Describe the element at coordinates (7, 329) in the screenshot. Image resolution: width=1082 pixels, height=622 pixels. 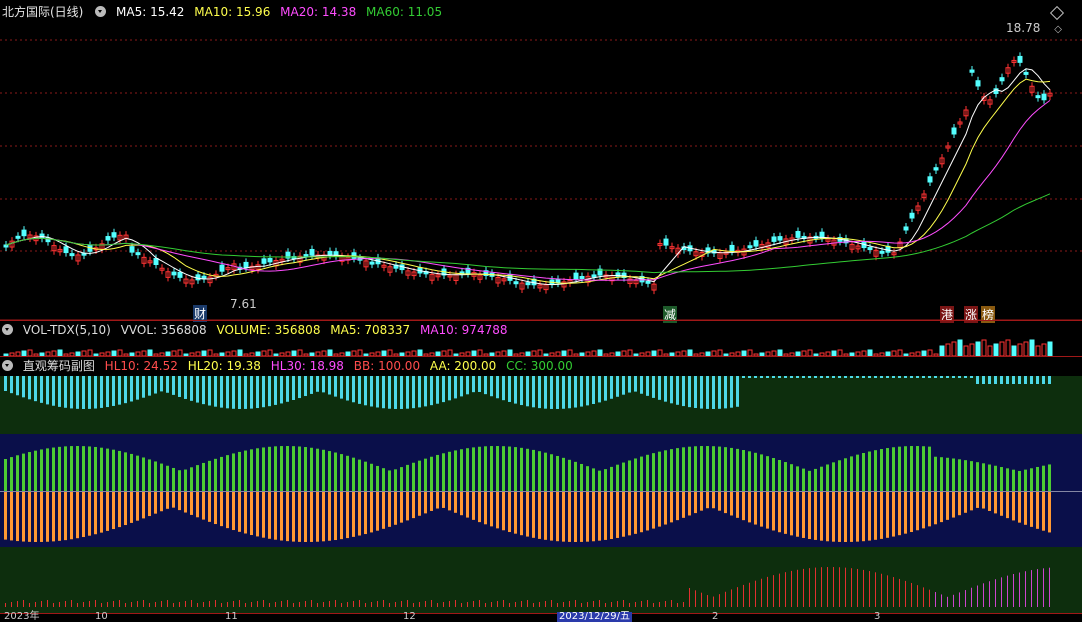
I see `volume-menu-icon` at that location.